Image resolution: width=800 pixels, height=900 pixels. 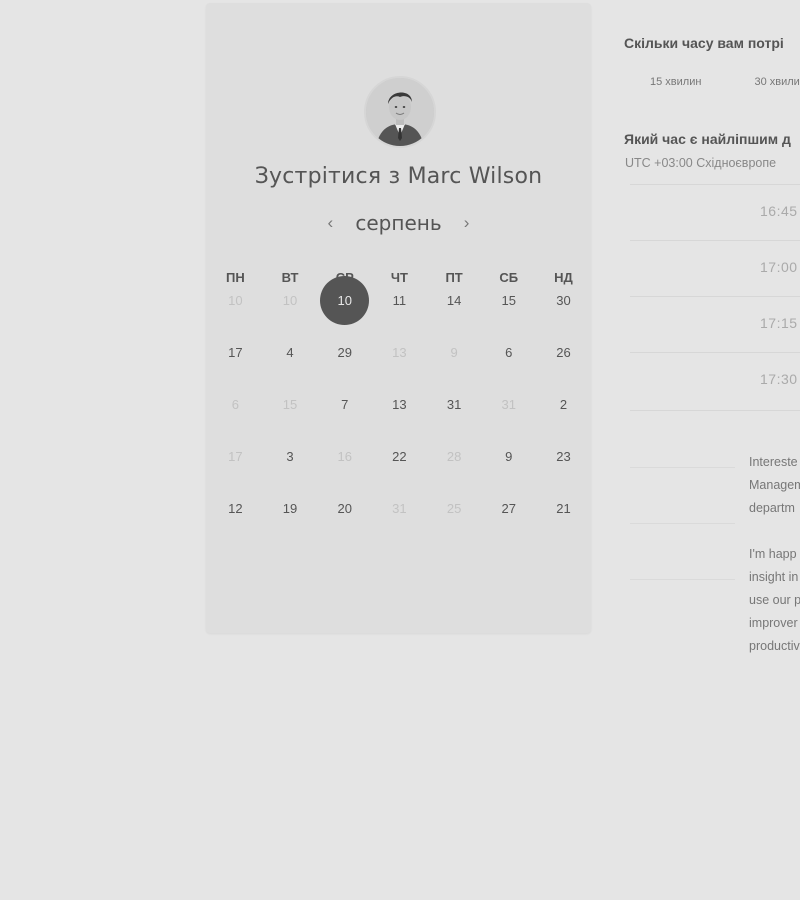 I want to click on calendar-day-number: 21, so click(x=563, y=508).